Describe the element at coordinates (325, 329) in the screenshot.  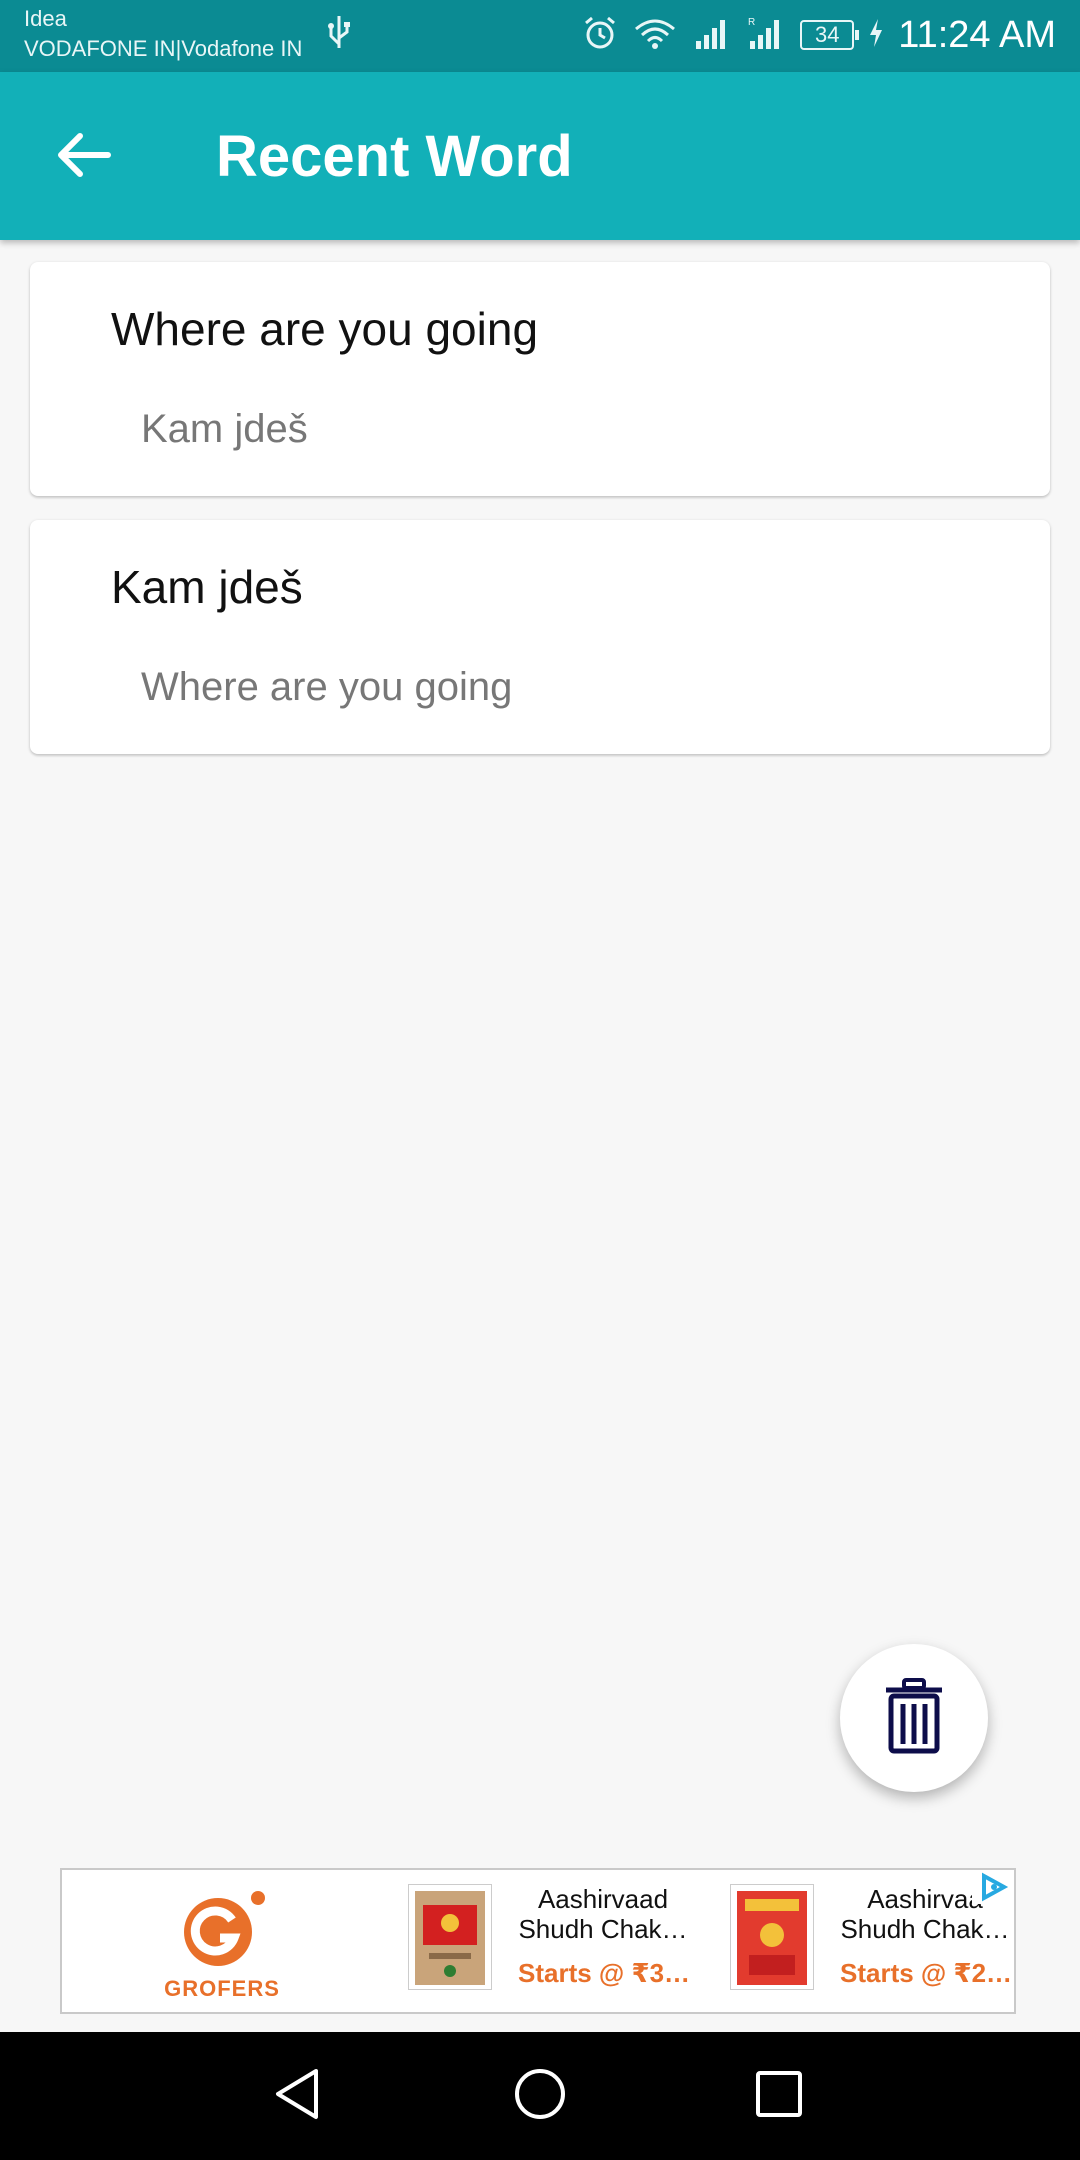
I see `recent-word-text: Where are you going` at that location.